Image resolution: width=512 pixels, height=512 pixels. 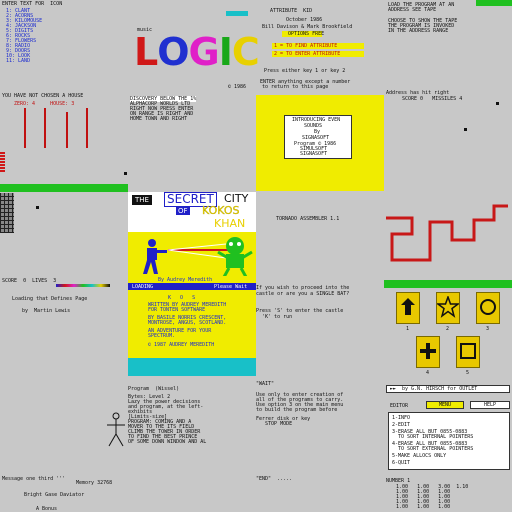 I want to click on help-button: HELP, so click(x=490, y=405).